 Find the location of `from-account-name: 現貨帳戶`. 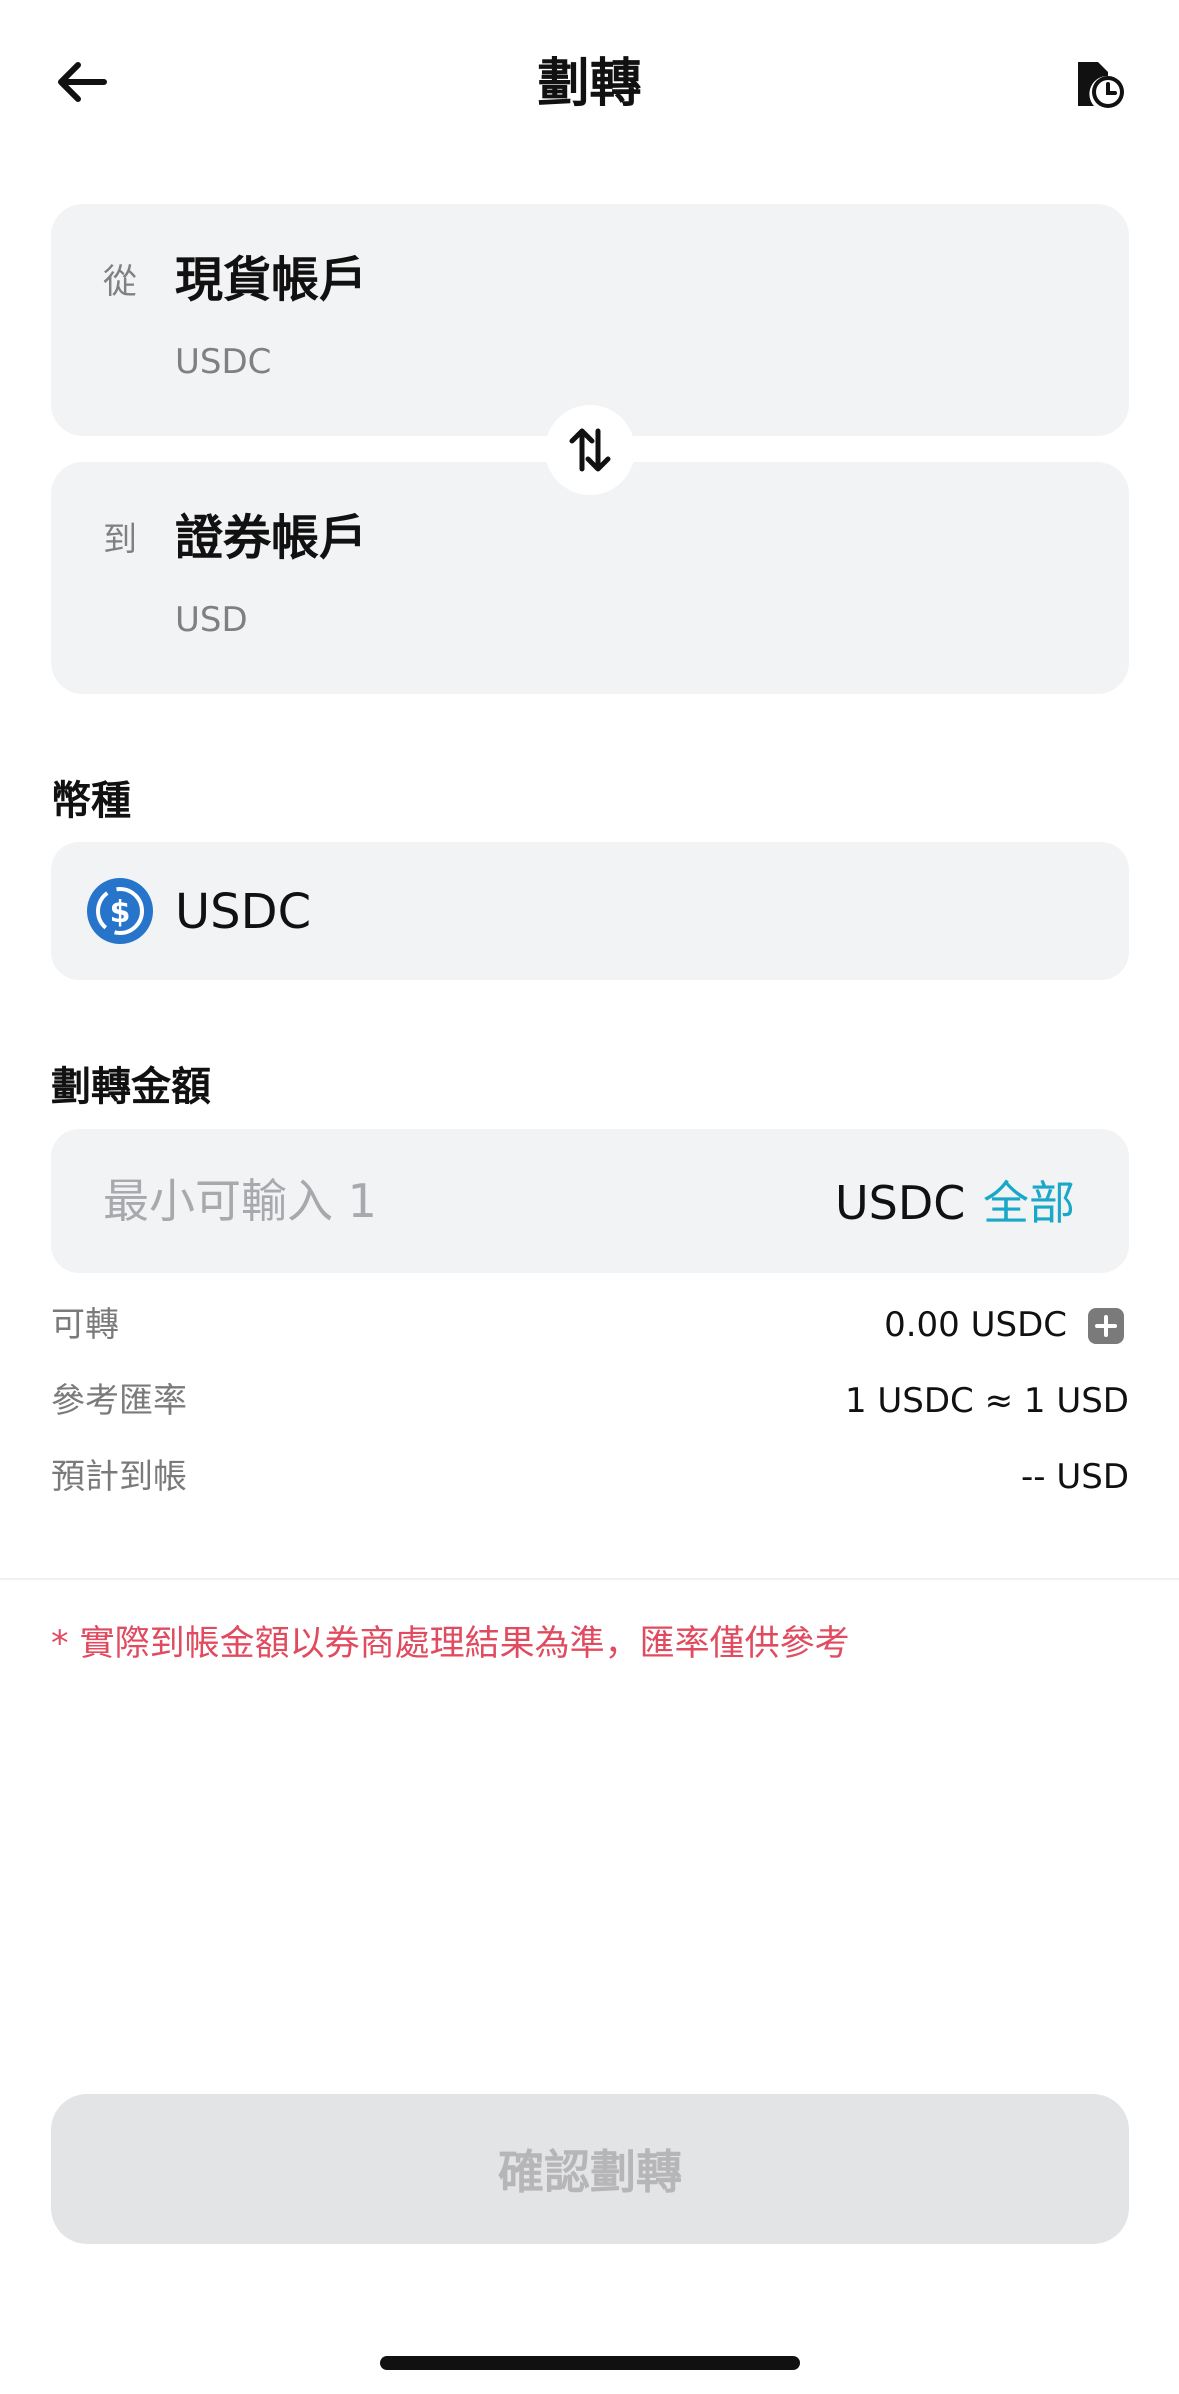

from-account-name: 現貨帳戶 is located at coordinates (271, 280).